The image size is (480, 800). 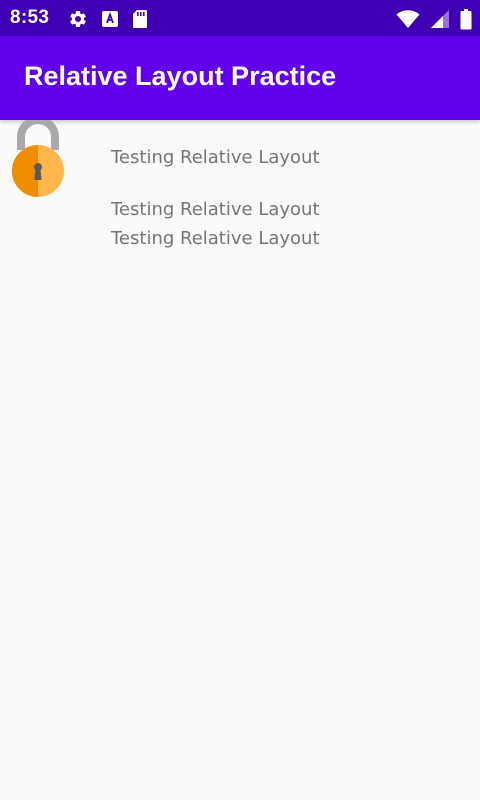 What do you see at coordinates (78, 18) in the screenshot?
I see `settings-gear-icon` at bounding box center [78, 18].